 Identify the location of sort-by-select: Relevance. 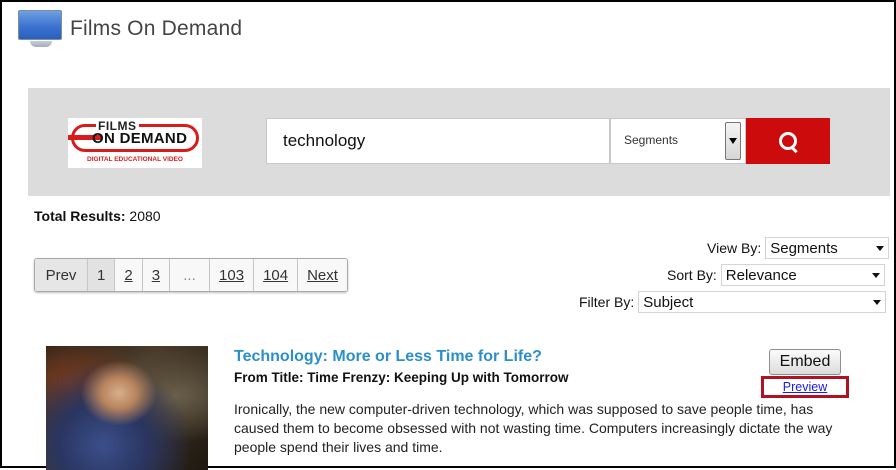
(802, 275).